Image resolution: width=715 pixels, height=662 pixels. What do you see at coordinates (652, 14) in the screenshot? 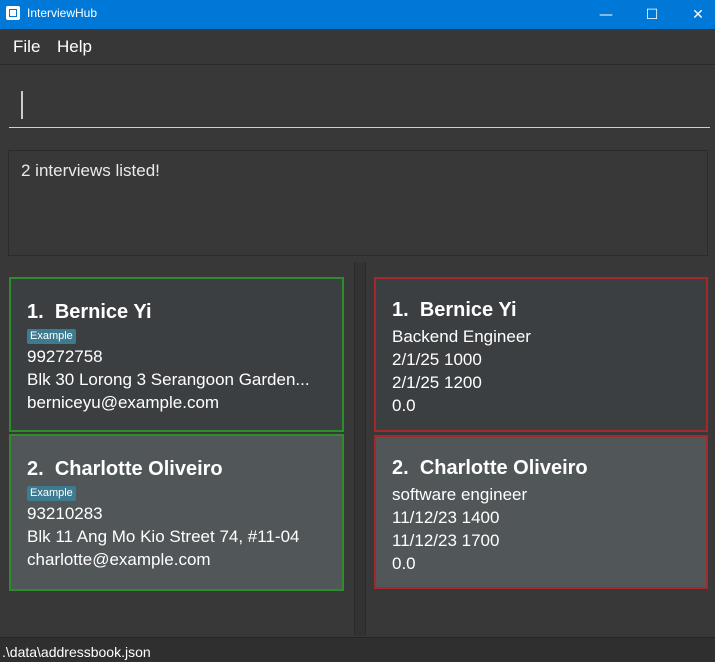
I see `maximize-button: ☐` at bounding box center [652, 14].